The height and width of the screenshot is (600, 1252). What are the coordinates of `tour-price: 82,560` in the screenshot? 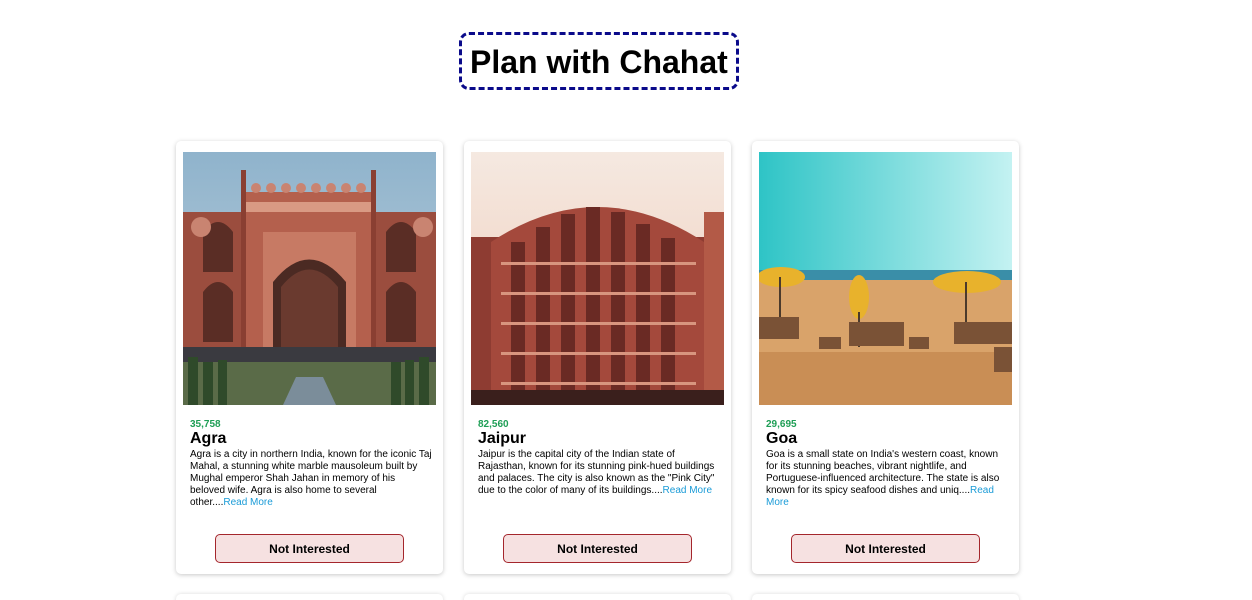 It's located at (493, 424).